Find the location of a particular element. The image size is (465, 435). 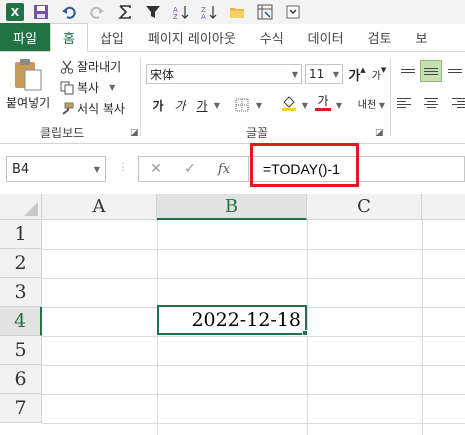

column-header-c: C is located at coordinates (364, 207).